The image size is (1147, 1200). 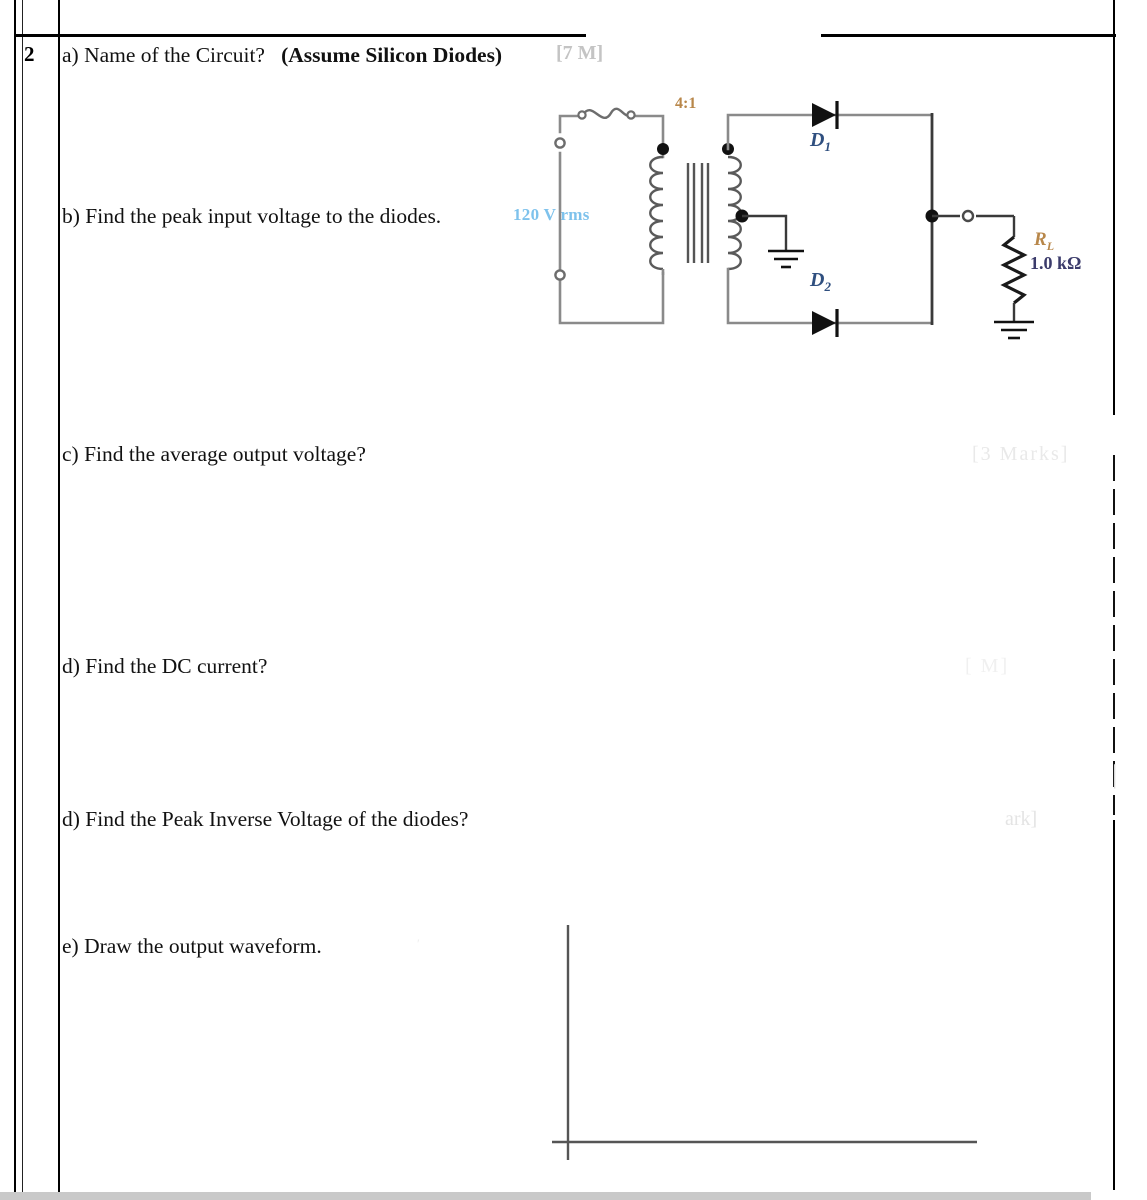 I want to click on question-e-smudge: ′, so click(x=418, y=943).